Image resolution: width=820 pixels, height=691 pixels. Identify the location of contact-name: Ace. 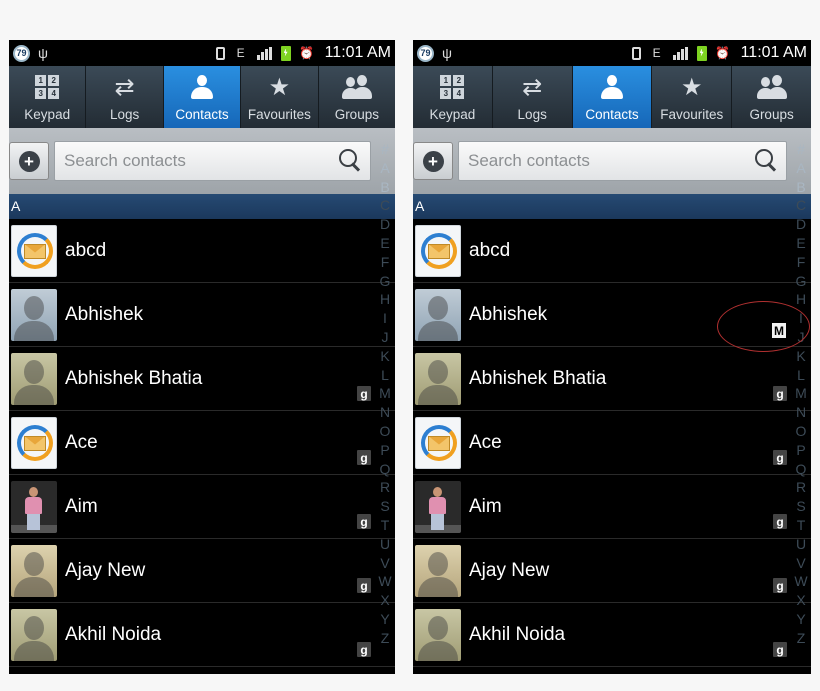
(485, 442).